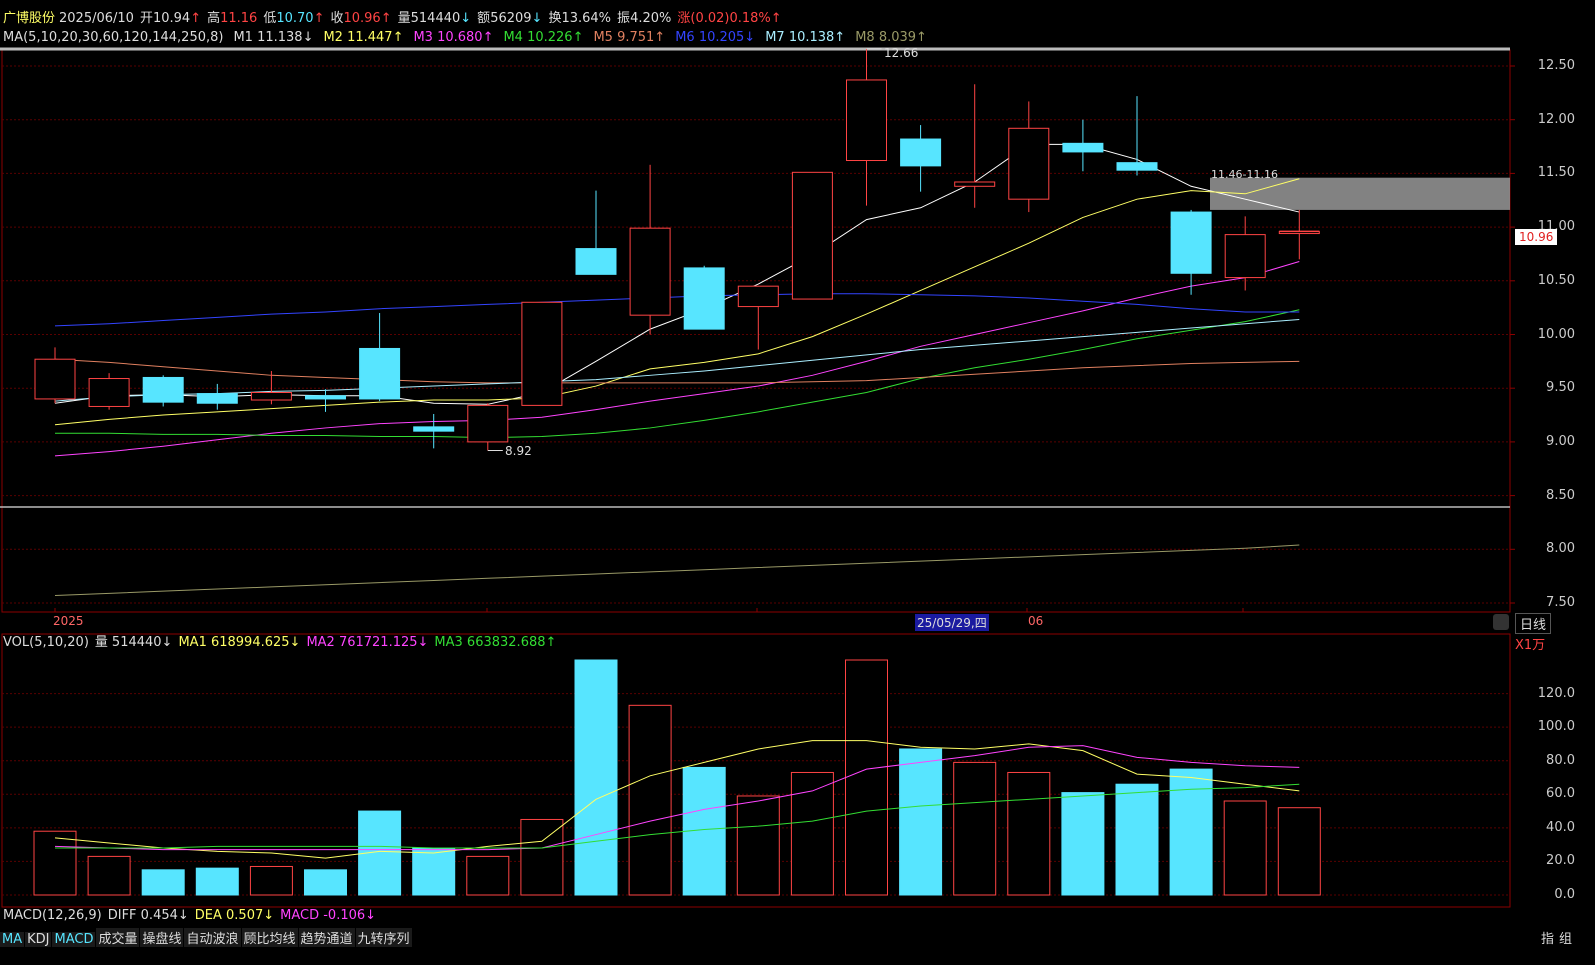 The image size is (1595, 965). Describe the element at coordinates (586, 18) in the screenshot. I see `turnover-value: 13.64%` at that location.